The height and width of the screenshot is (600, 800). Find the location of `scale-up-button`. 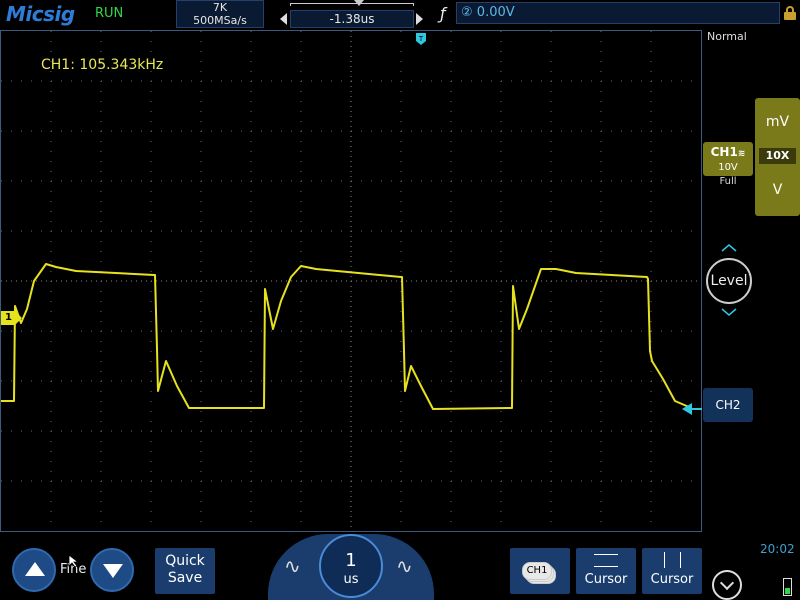

scale-up-button is located at coordinates (34, 570).